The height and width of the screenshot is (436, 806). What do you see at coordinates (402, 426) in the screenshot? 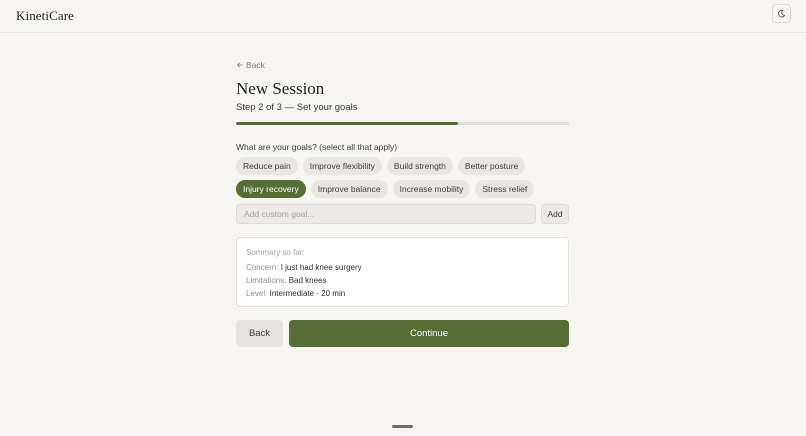
I see `drag-handle` at bounding box center [402, 426].